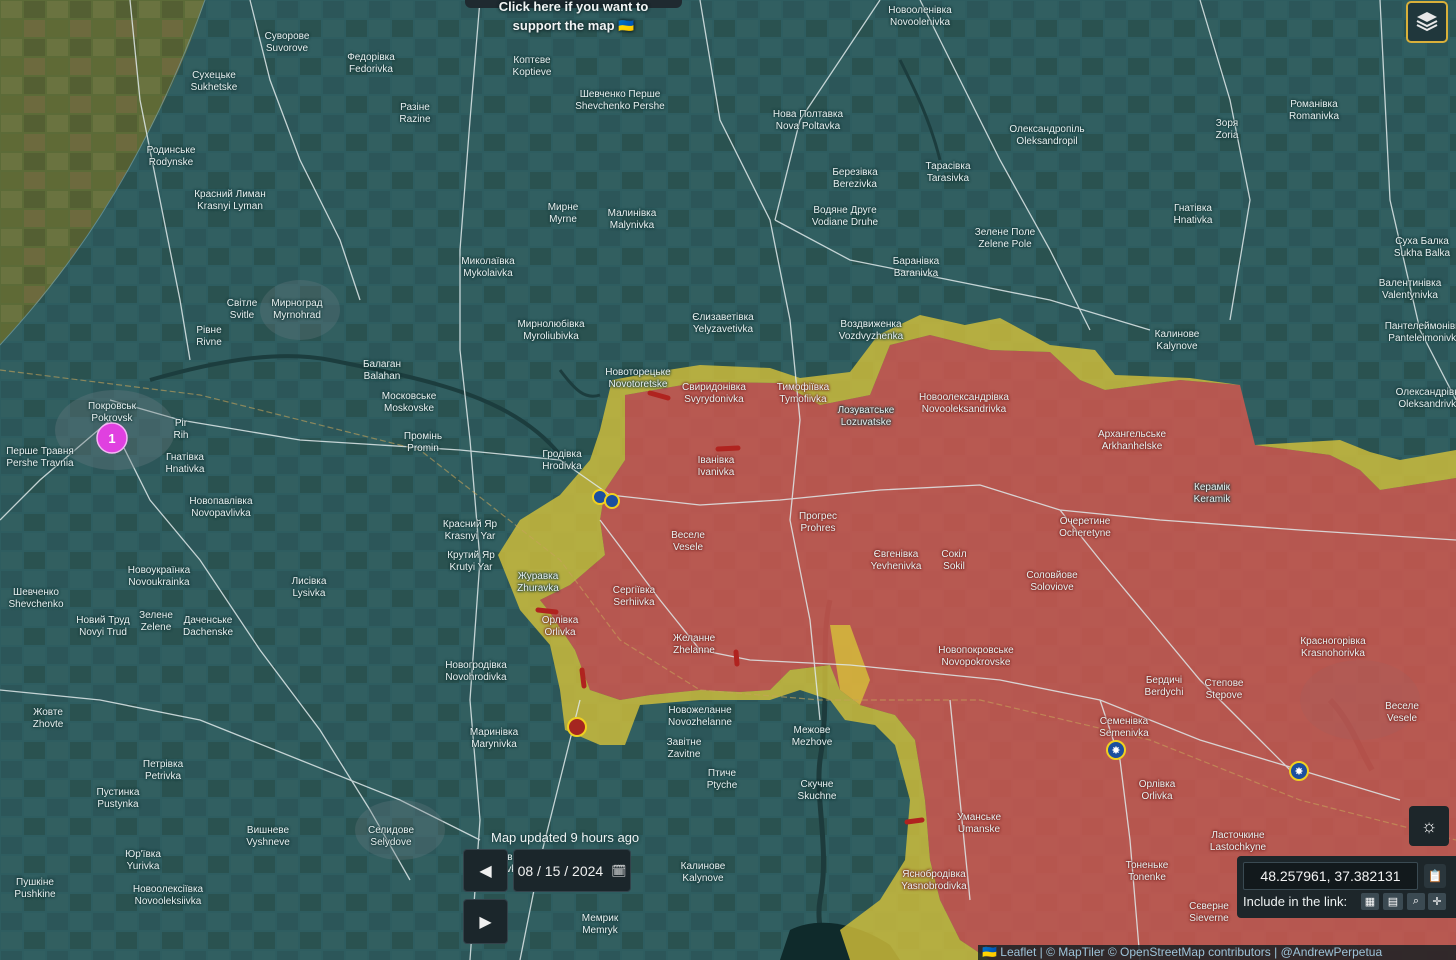  I want to click on theme-toggle-button: ☼, so click(1429, 826).